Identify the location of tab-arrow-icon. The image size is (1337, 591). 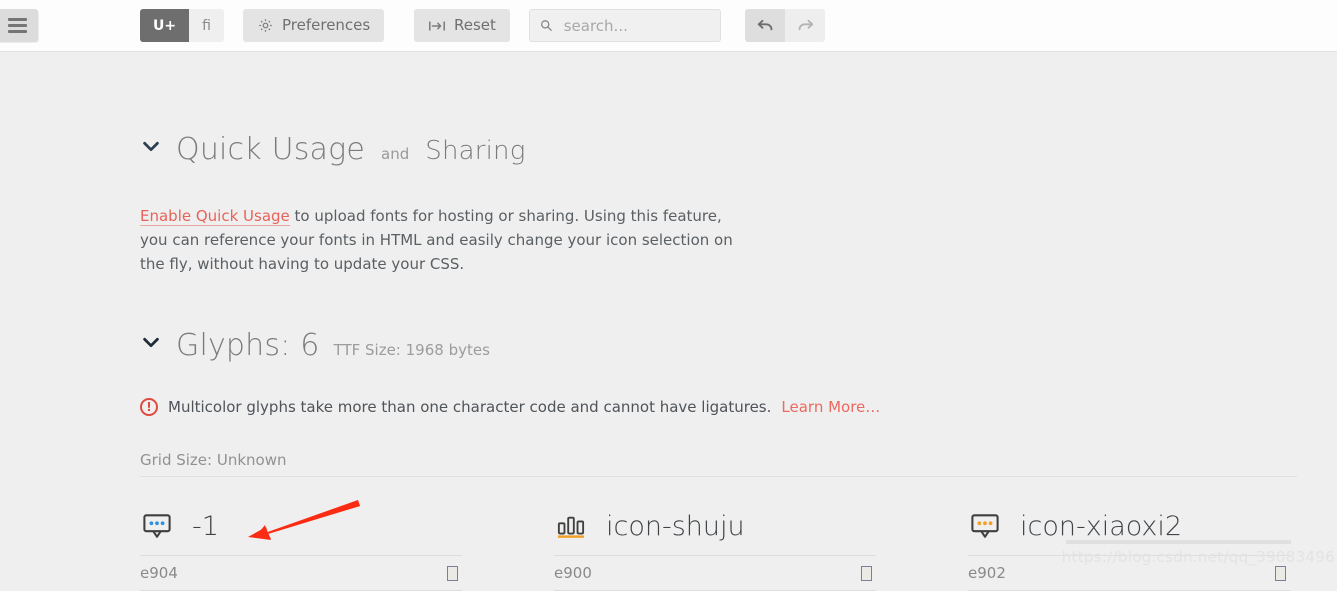
(437, 25).